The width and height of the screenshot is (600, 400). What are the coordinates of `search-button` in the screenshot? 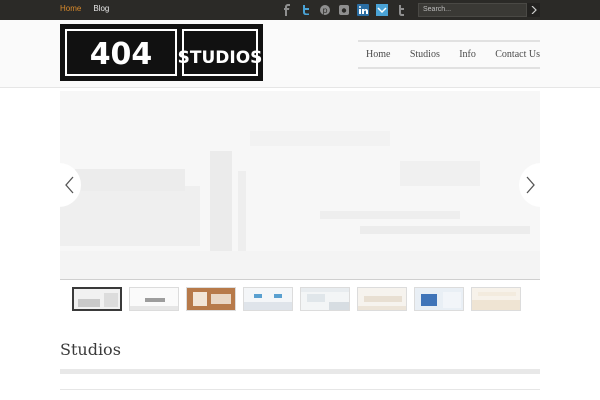 It's located at (533, 10).